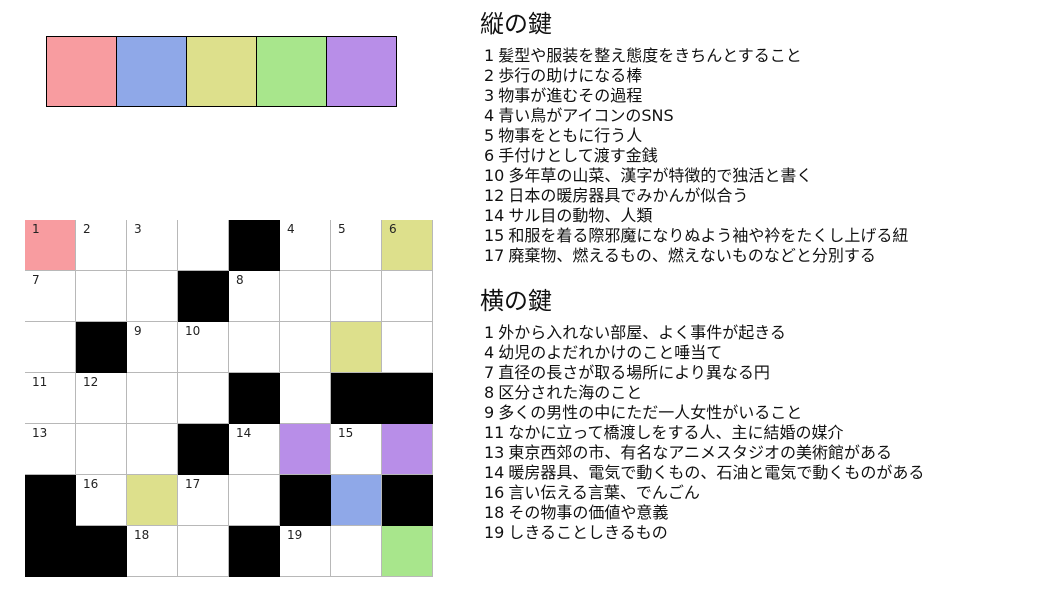 Image resolution: width=1060 pixels, height=600 pixels. What do you see at coordinates (152, 551) in the screenshot?
I see `grid-cell: 18` at bounding box center [152, 551].